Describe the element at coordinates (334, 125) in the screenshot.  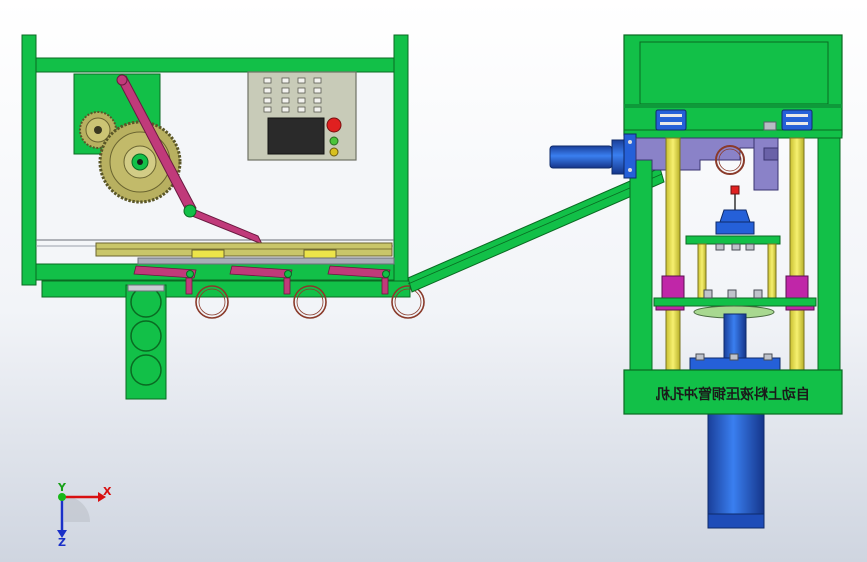
I see `stop-button-icon` at that location.